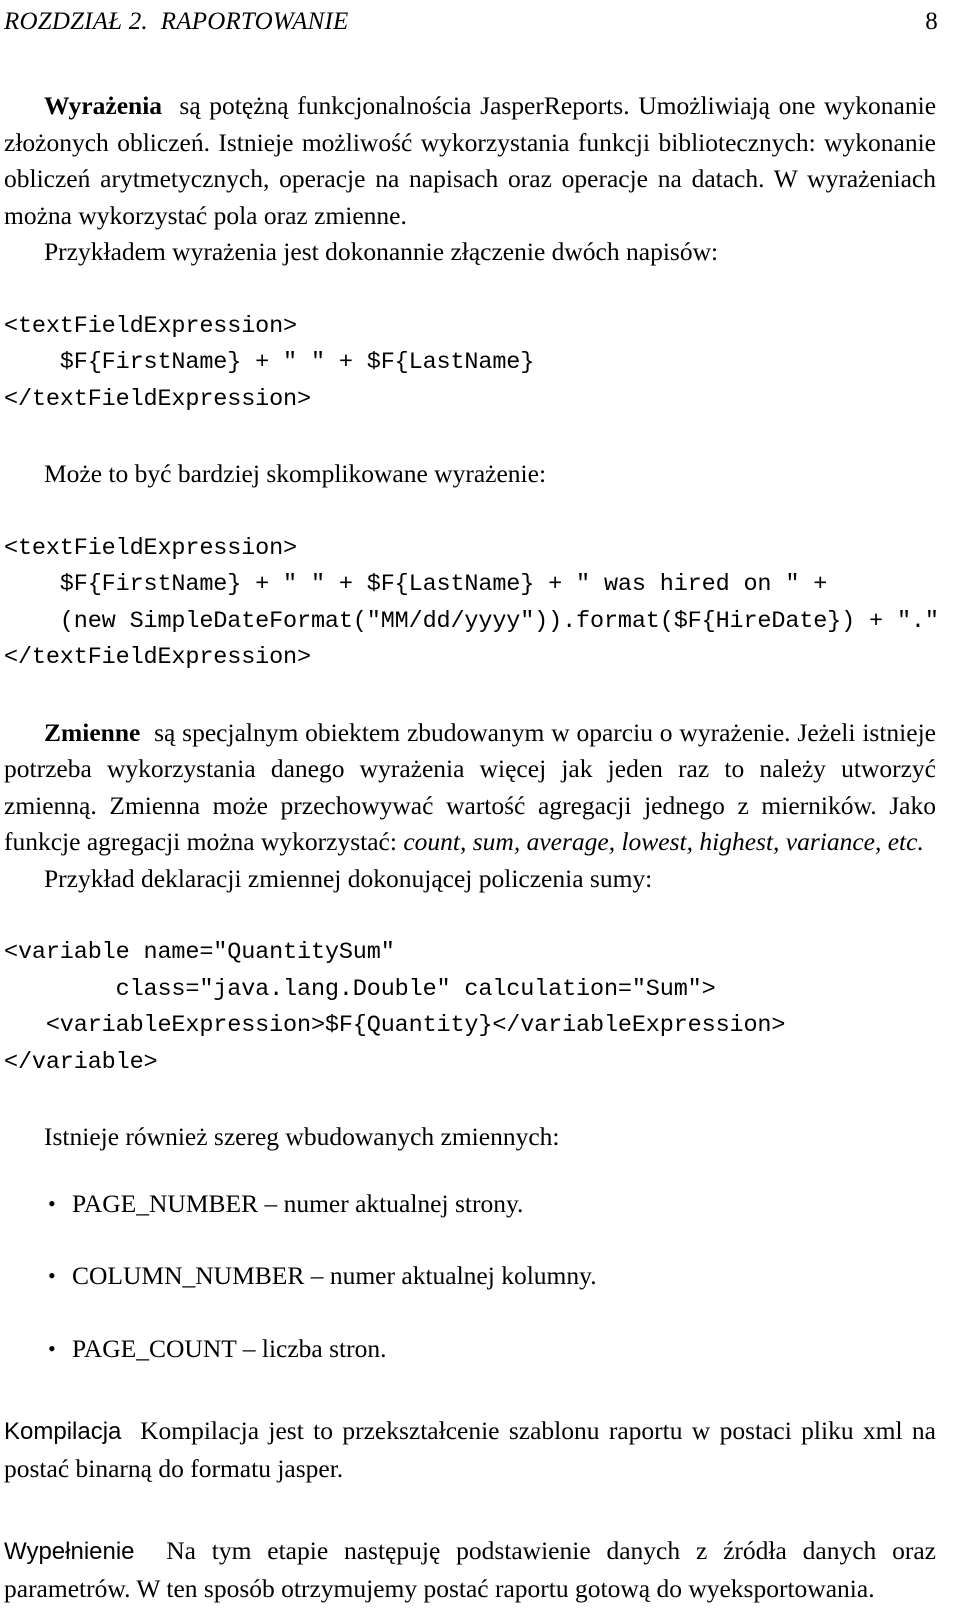 The width and height of the screenshot is (960, 1618). Describe the element at coordinates (229, 1348) in the screenshot. I see `list-item-label: PAGE_COUNT – liczba stron.` at that location.